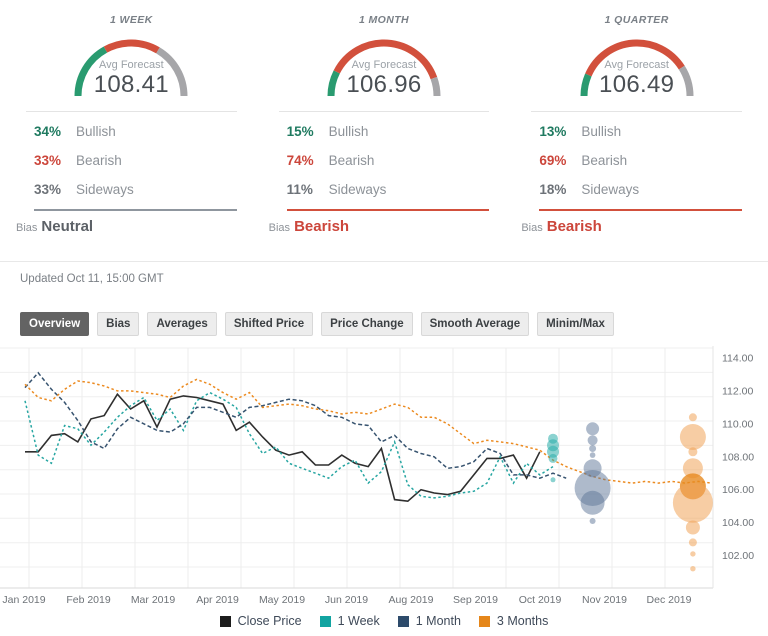  What do you see at coordinates (575, 324) in the screenshot?
I see `tab-minim-max: Minim/Max` at bounding box center [575, 324].